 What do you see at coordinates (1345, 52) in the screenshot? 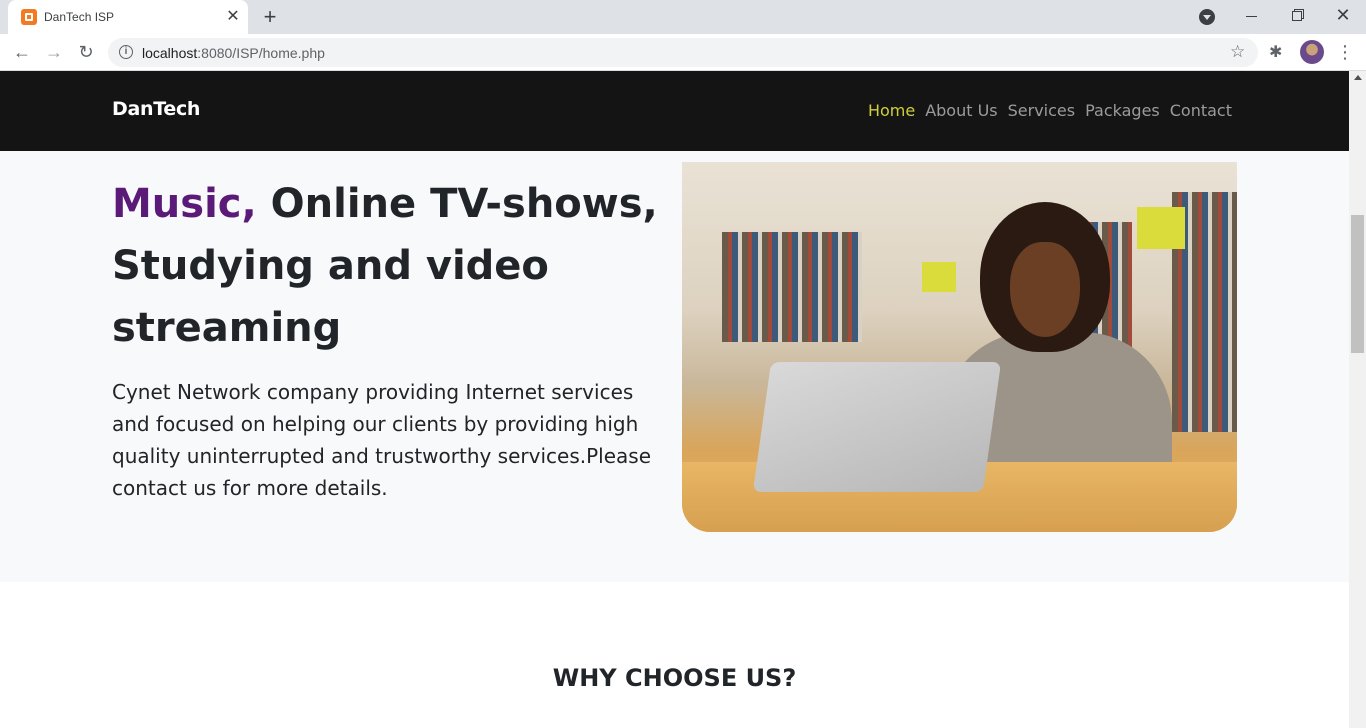
I see `browser-menu-icon: ⋮` at bounding box center [1345, 52].